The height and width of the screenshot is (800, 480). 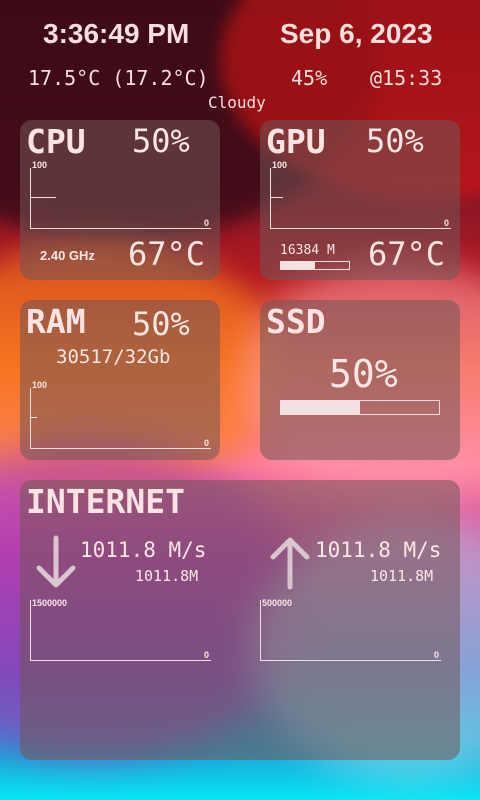 What do you see at coordinates (320, 407) in the screenshot?
I see `ssd-usage-bar-fill` at bounding box center [320, 407].